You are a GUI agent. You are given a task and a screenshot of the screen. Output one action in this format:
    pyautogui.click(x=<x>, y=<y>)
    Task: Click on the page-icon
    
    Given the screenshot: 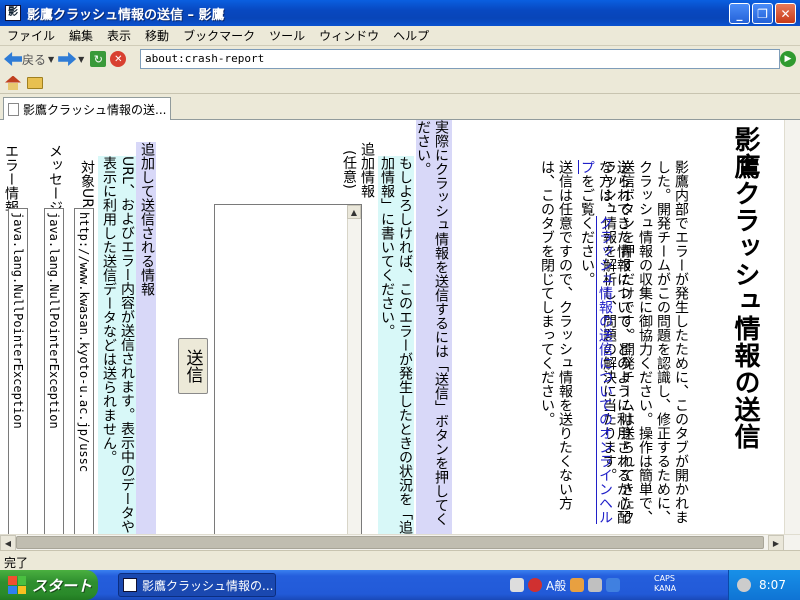 What is the action you would take?
    pyautogui.click(x=13, y=109)
    